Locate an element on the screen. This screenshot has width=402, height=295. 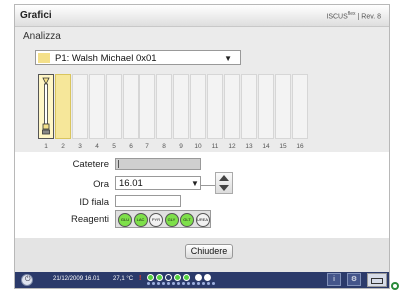
divider is located at coordinates (208, 185).